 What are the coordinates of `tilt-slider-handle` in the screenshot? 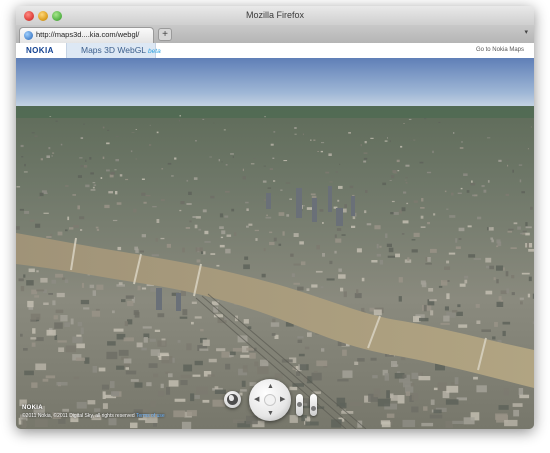 It's located at (313, 408).